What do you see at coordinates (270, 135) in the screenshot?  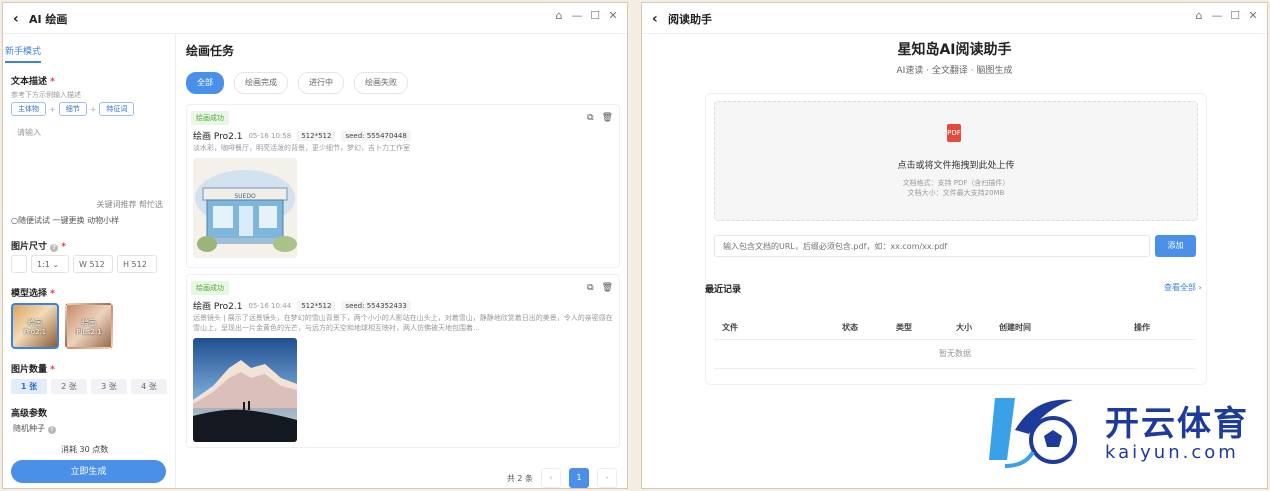 I see `task-time: 05-16 10:58` at bounding box center [270, 135].